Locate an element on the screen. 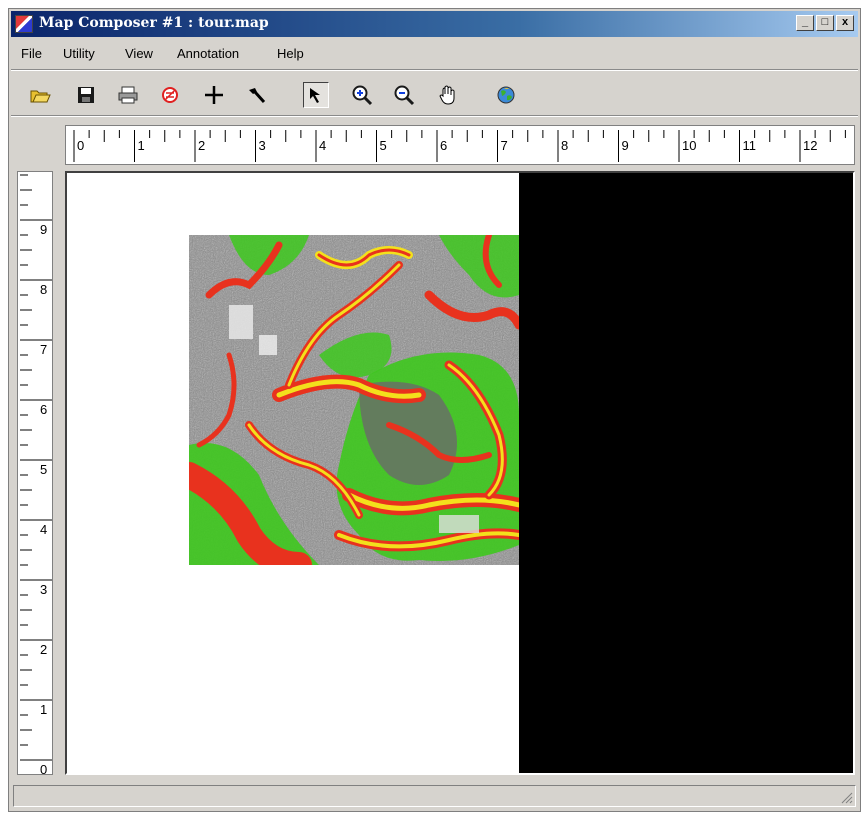 This screenshot has height=815, width=865. save-icon is located at coordinates (86, 95).